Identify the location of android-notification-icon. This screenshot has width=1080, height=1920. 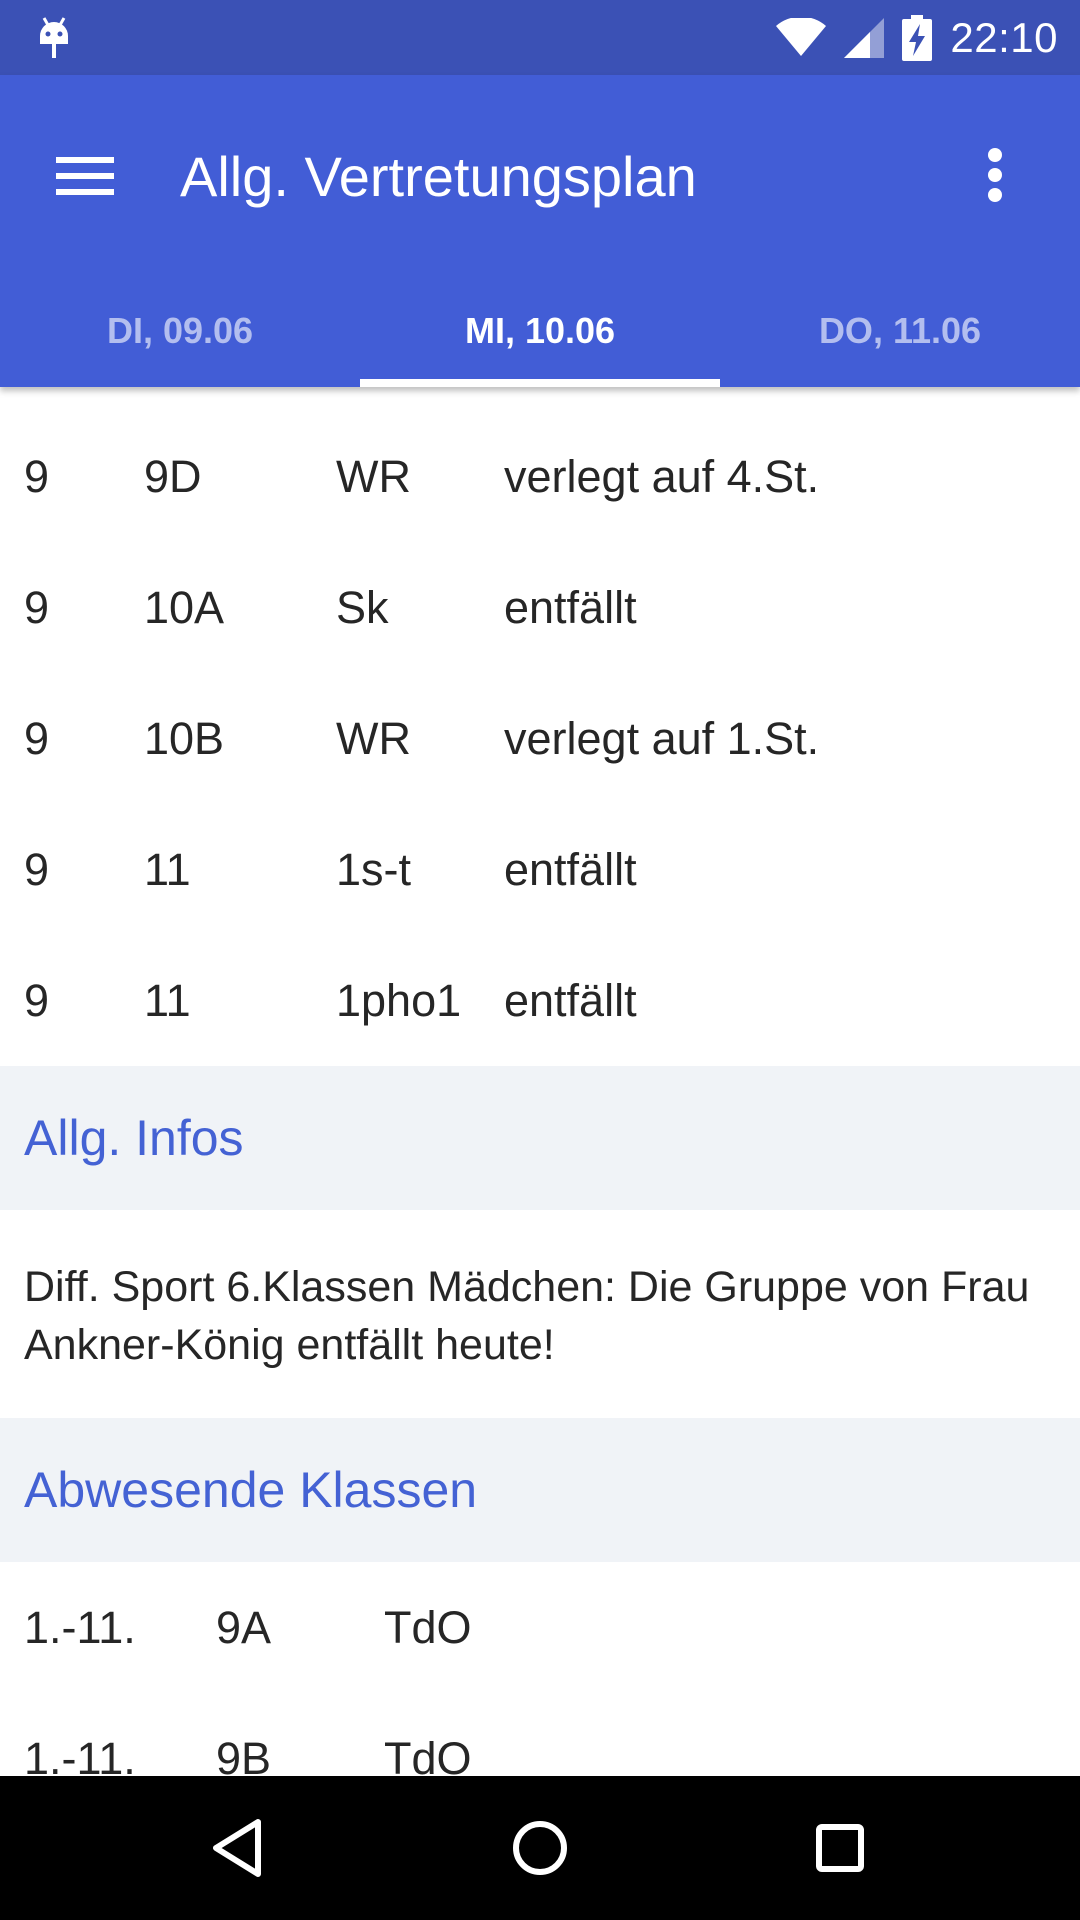
(54, 37).